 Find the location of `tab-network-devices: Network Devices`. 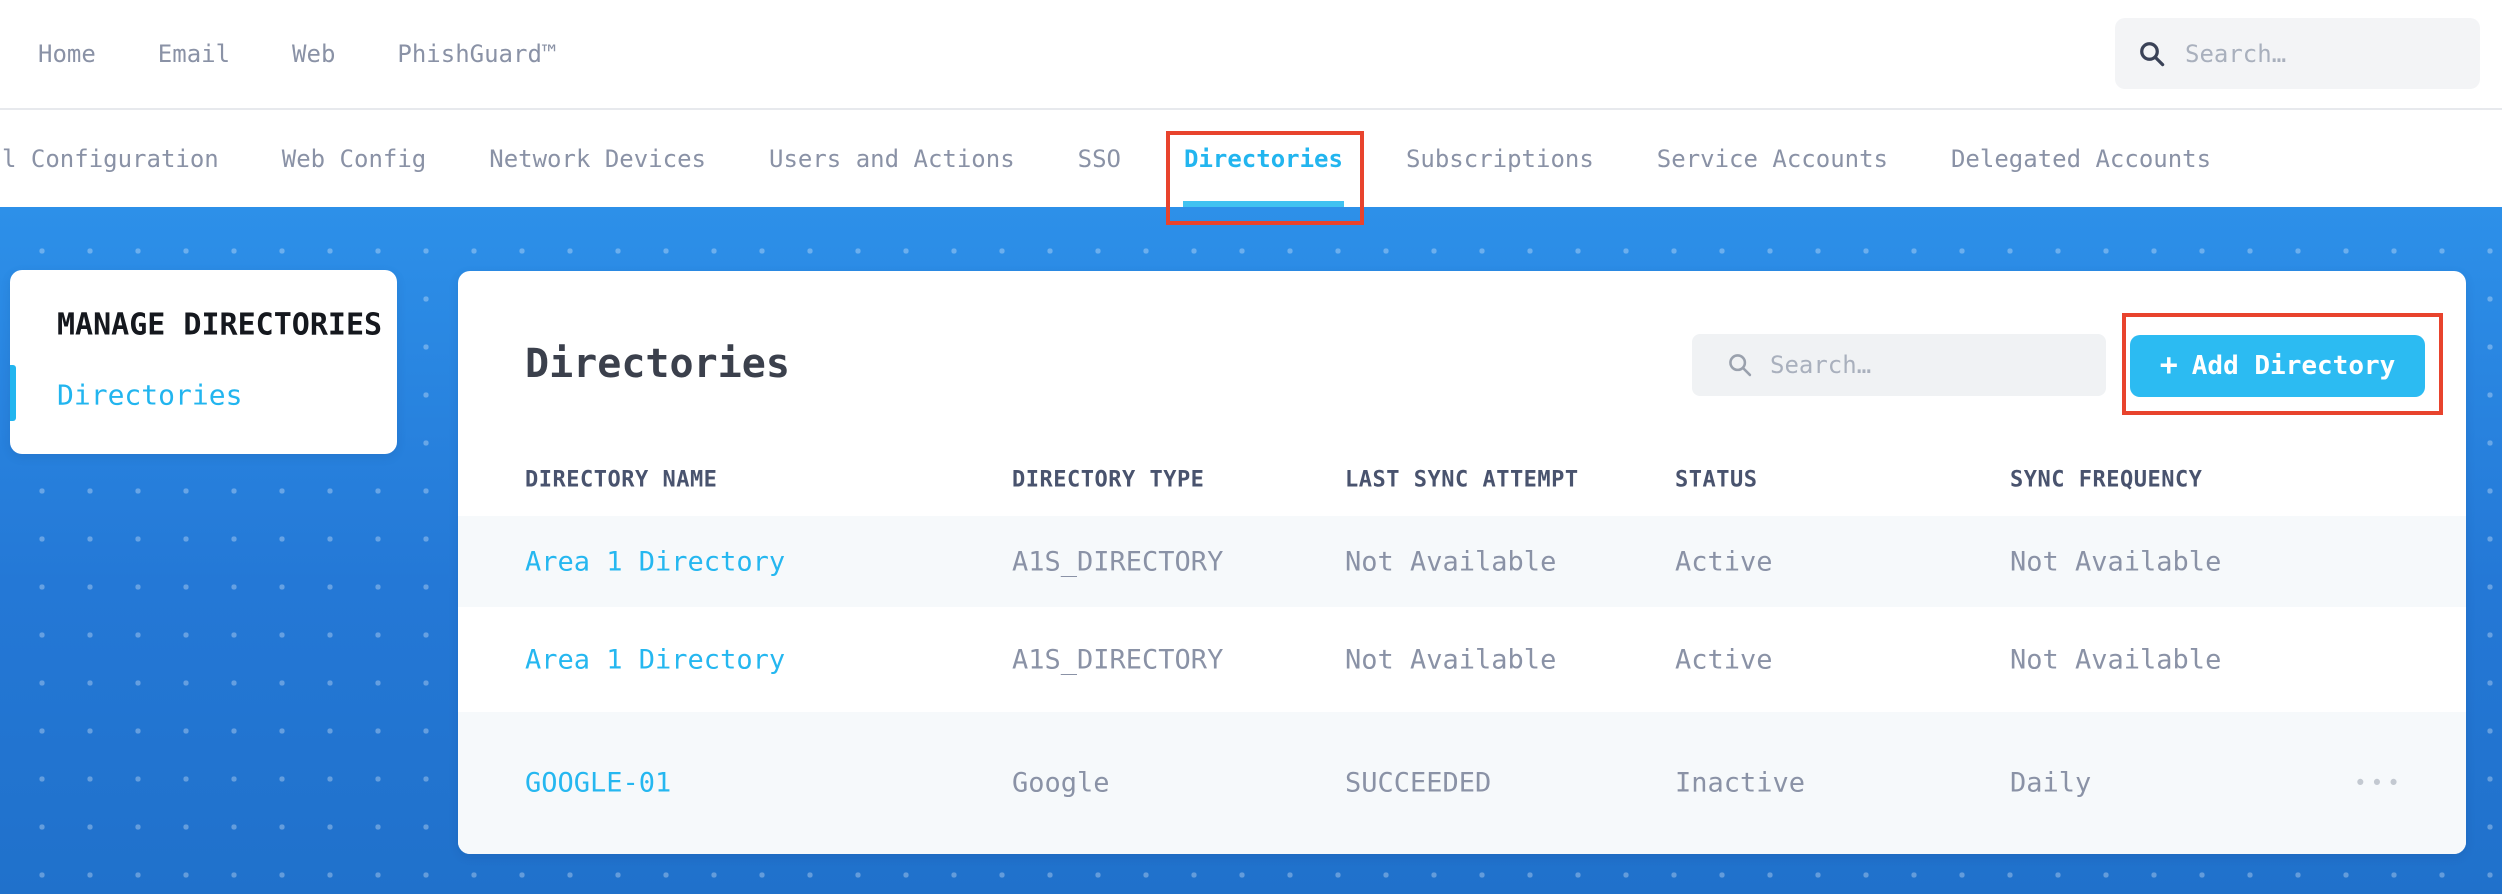

tab-network-devices: Network Devices is located at coordinates (597, 158).